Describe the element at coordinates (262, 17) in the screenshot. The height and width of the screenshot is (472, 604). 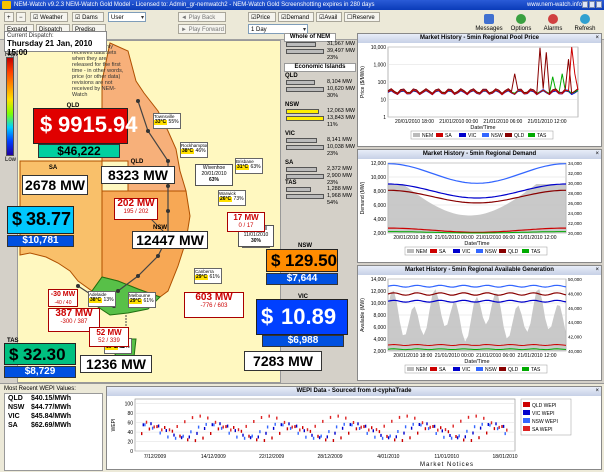
I see `price-toggle: ☑Price` at that location.